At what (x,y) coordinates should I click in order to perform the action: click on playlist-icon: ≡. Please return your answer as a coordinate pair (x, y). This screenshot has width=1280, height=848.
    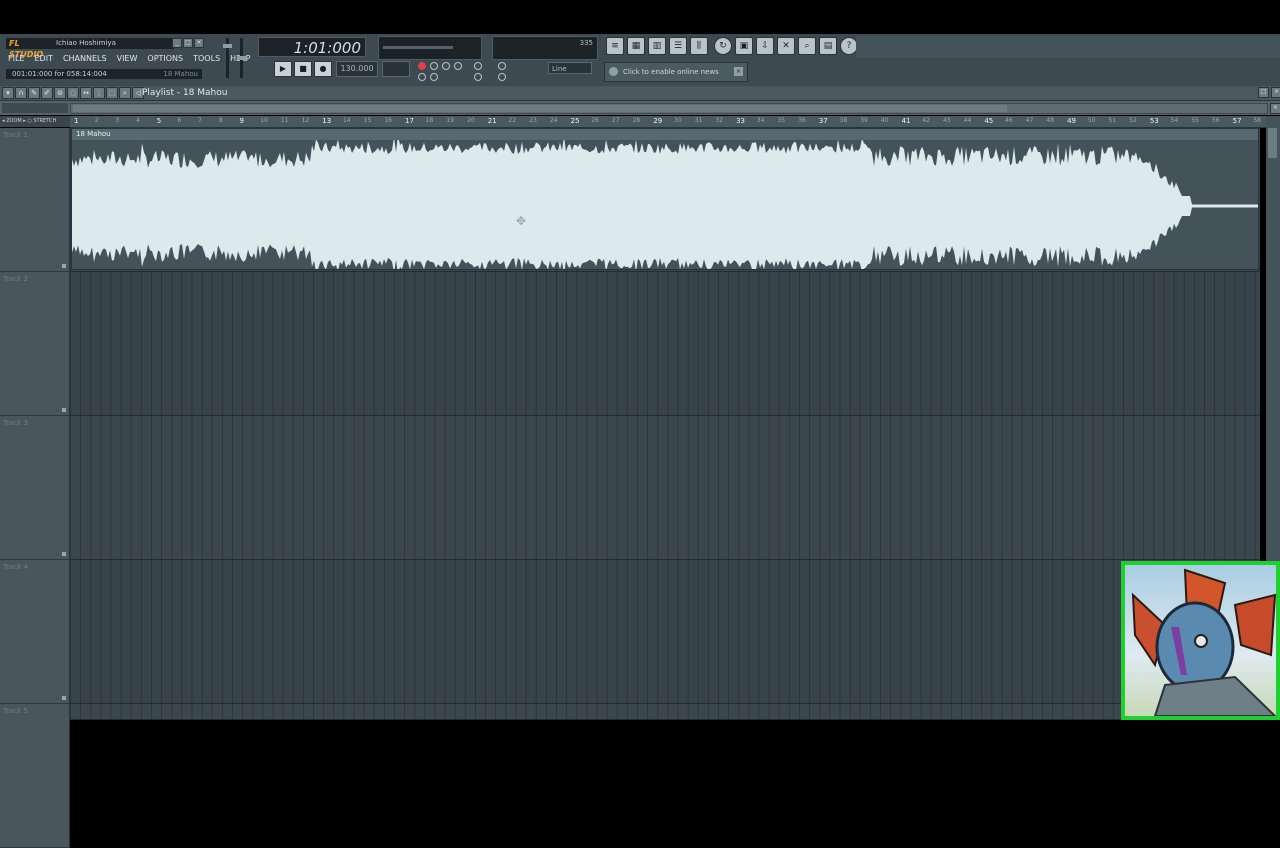
    Looking at the image, I should click on (615, 46).